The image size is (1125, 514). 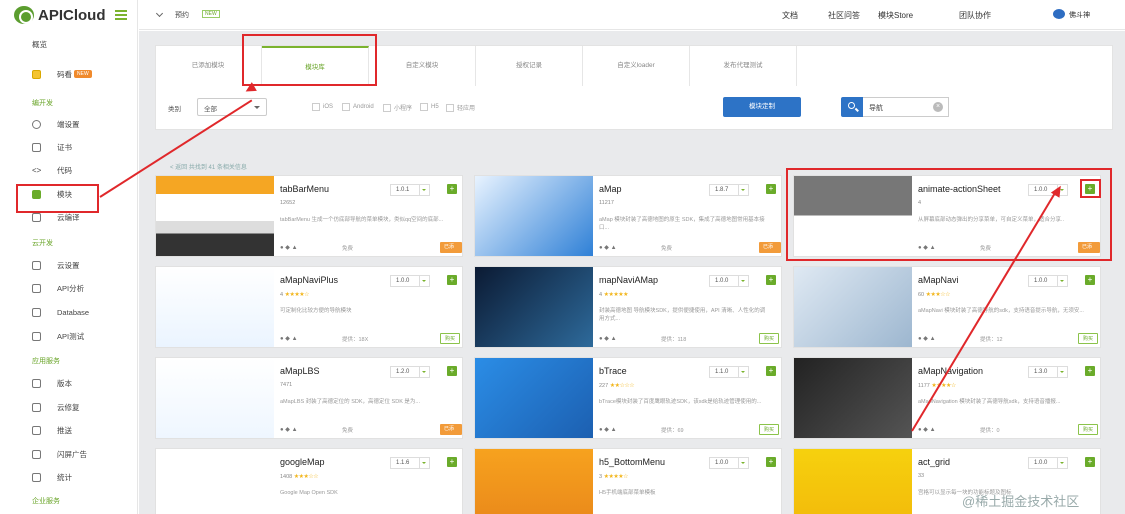 I want to click on sidebar-item-certificate: 证书, so click(x=68, y=147).